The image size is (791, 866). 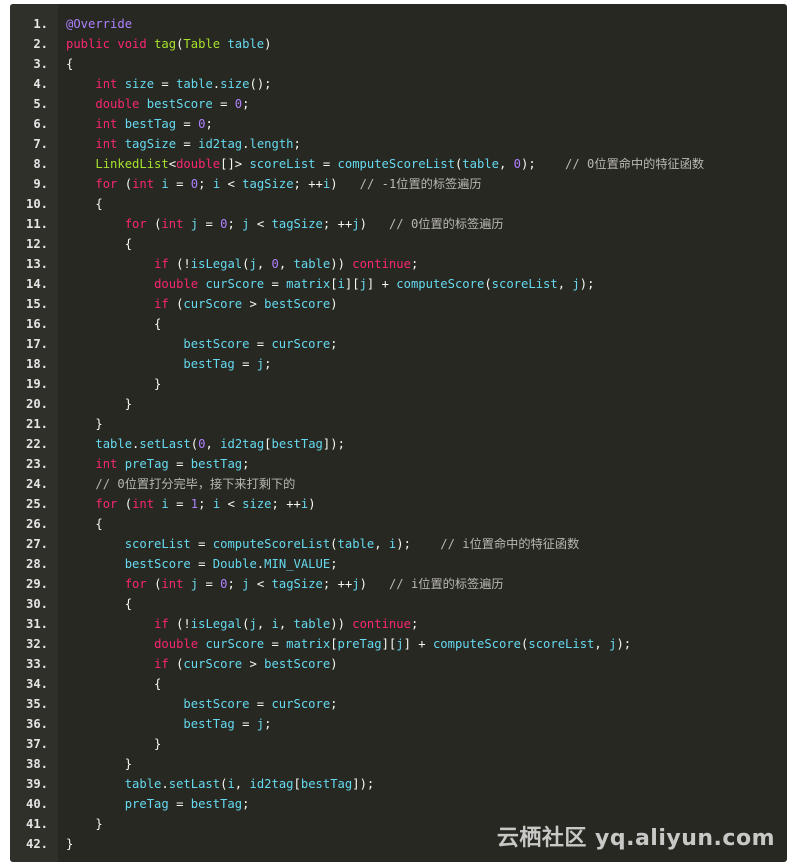 I want to click on line-number: 12., so click(x=36, y=244).